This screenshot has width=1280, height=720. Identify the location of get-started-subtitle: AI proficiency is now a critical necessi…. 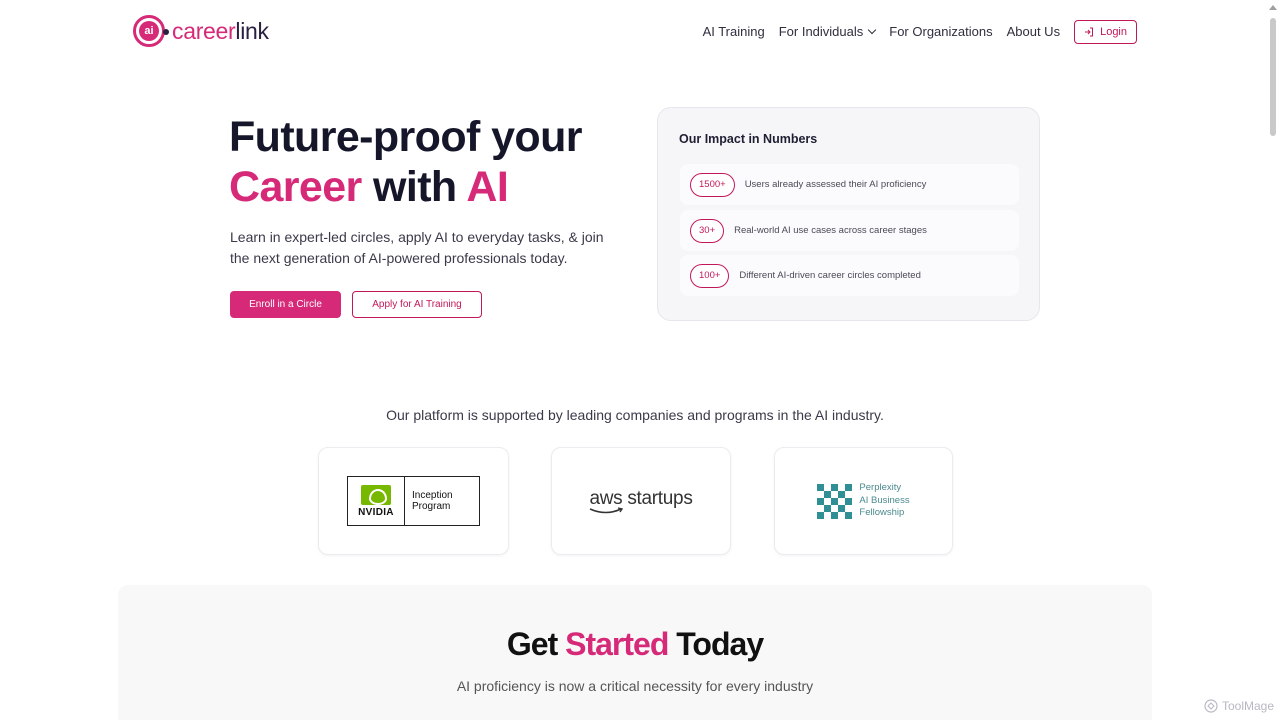
(635, 686).